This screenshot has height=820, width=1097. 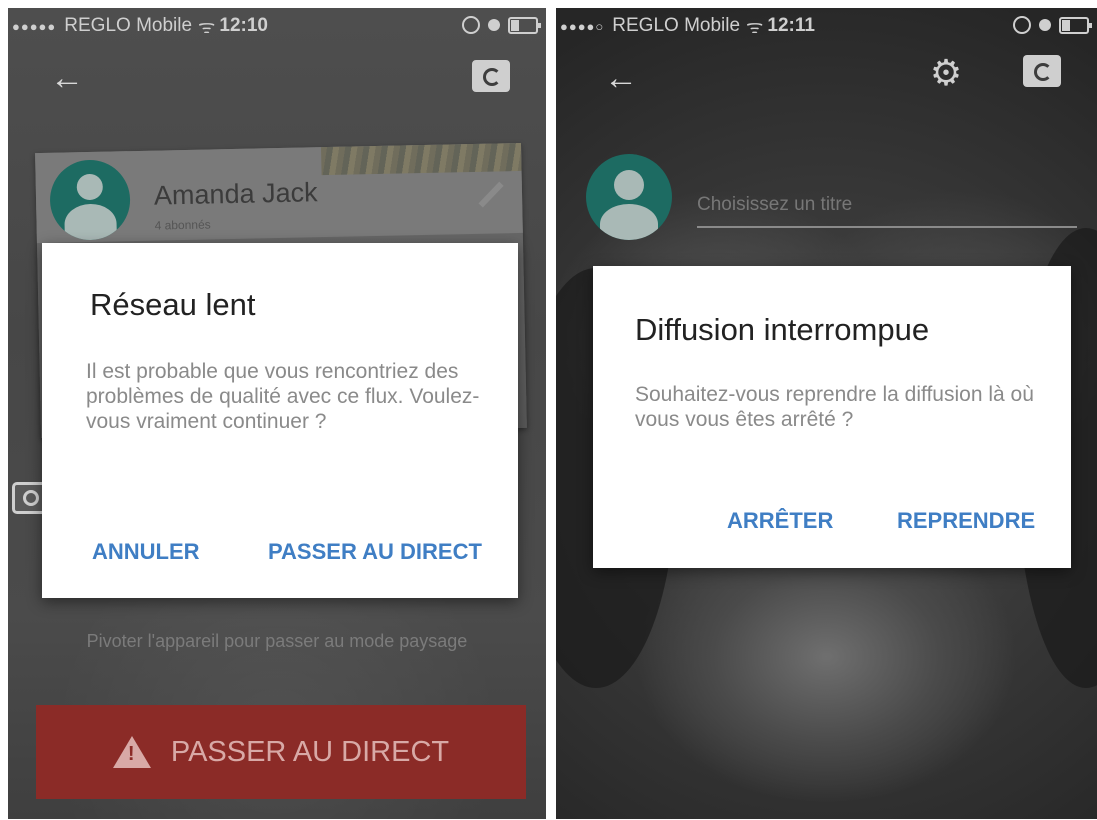 I want to click on status-bar: ●●●●○ REGLO Mobile ᯤ 12:11, so click(x=826, y=26).